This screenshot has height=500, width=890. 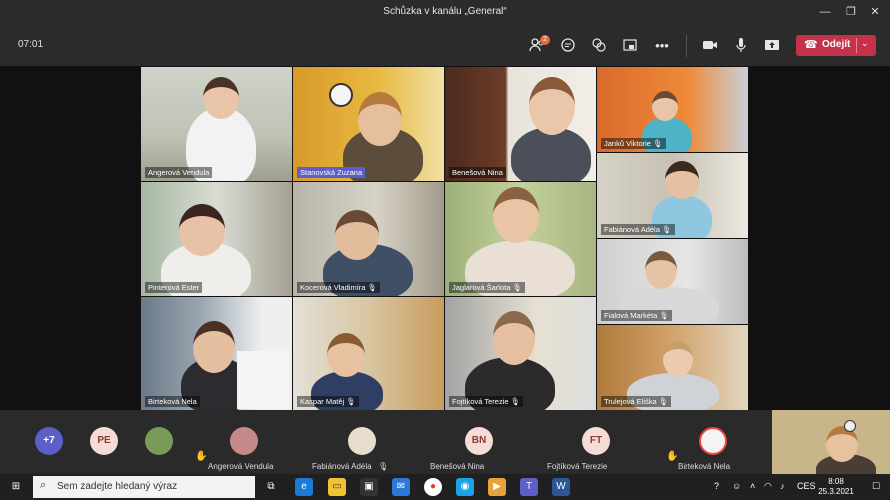 I want to click on participant-name-text: Trulejová Eliška, so click(x=630, y=401).